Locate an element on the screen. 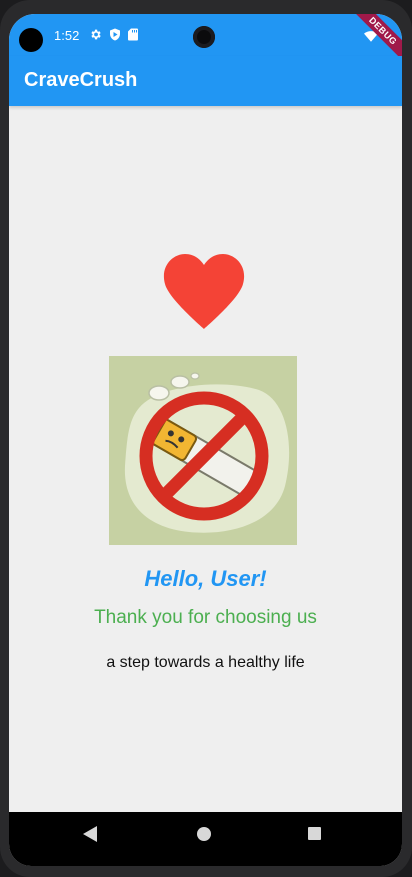  tagline-text: a step towards a healthy life is located at coordinates (205, 662).